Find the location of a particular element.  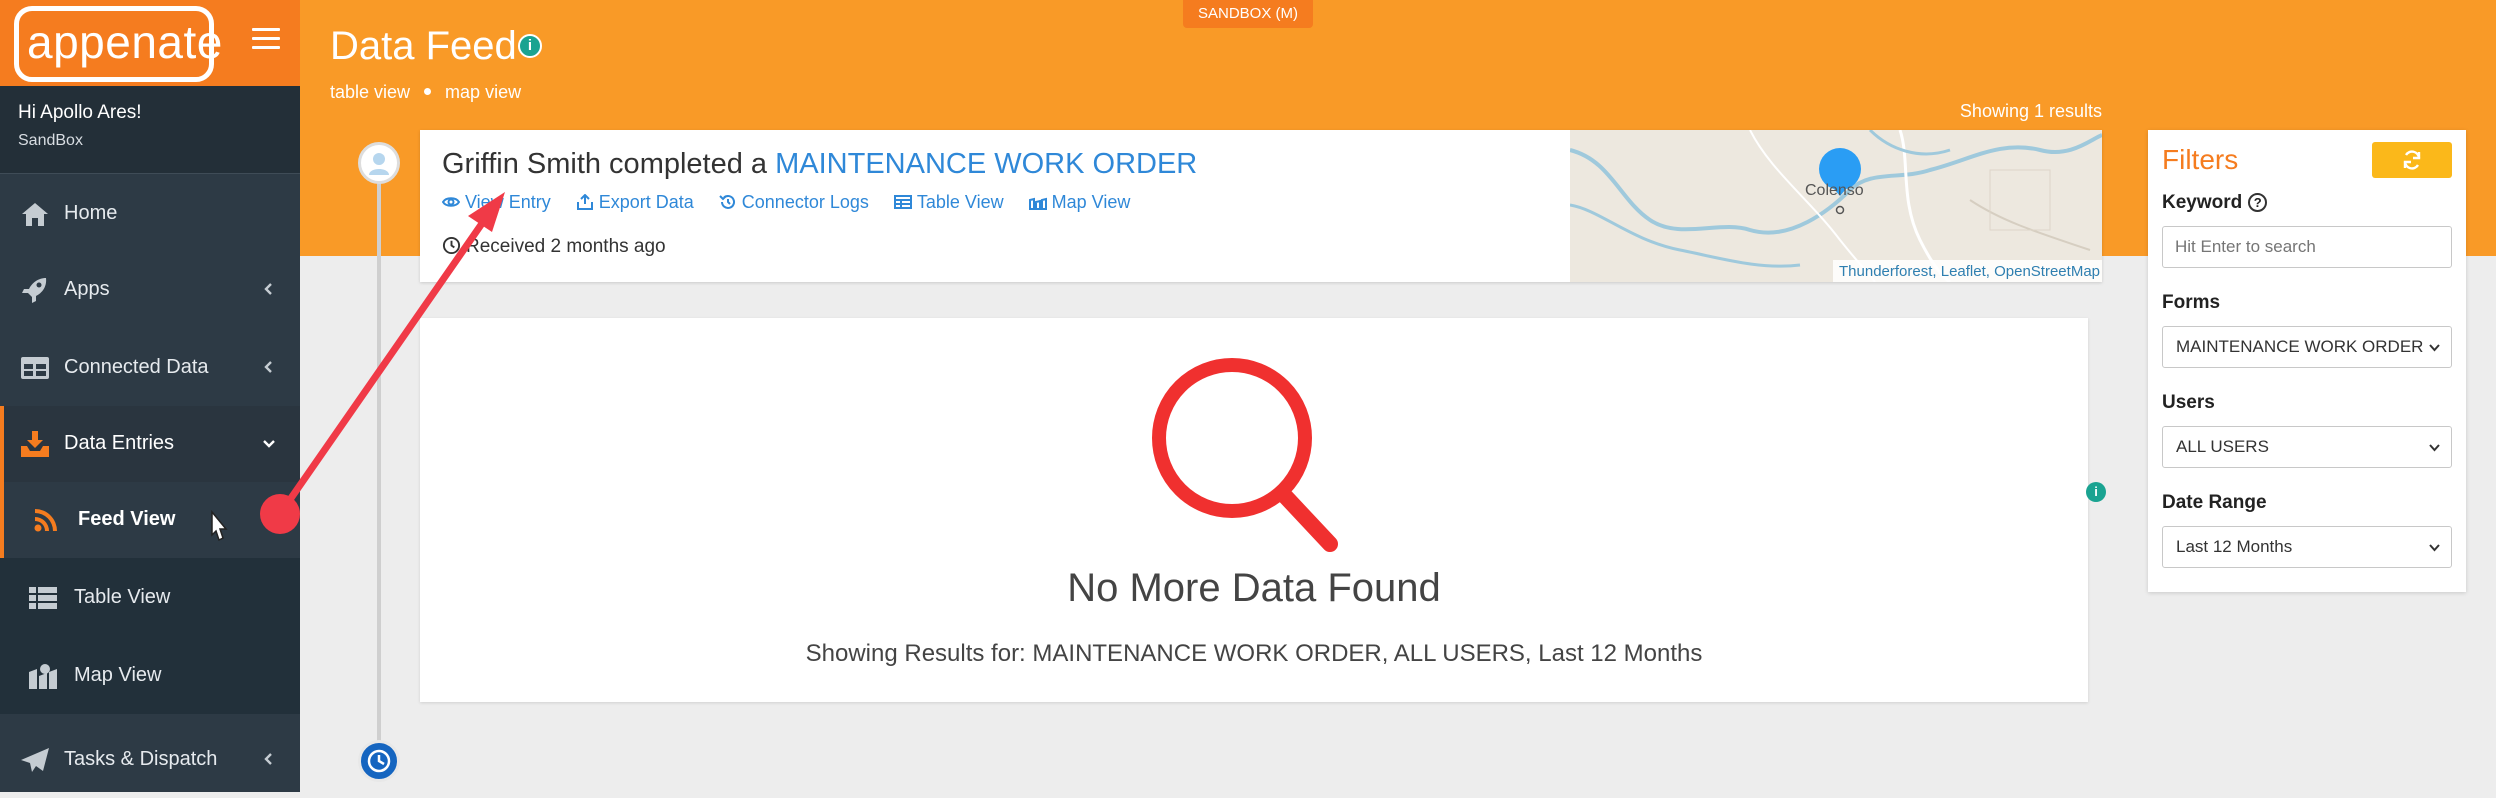

view-entry-link: View Entry is located at coordinates (496, 202).